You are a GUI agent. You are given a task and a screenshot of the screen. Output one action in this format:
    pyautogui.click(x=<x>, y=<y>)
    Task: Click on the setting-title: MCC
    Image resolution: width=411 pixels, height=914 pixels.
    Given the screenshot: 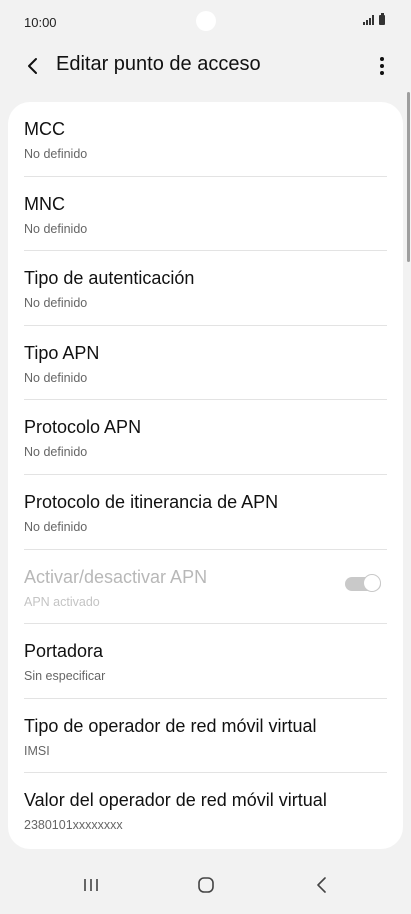 What is the action you would take?
    pyautogui.click(x=44, y=129)
    